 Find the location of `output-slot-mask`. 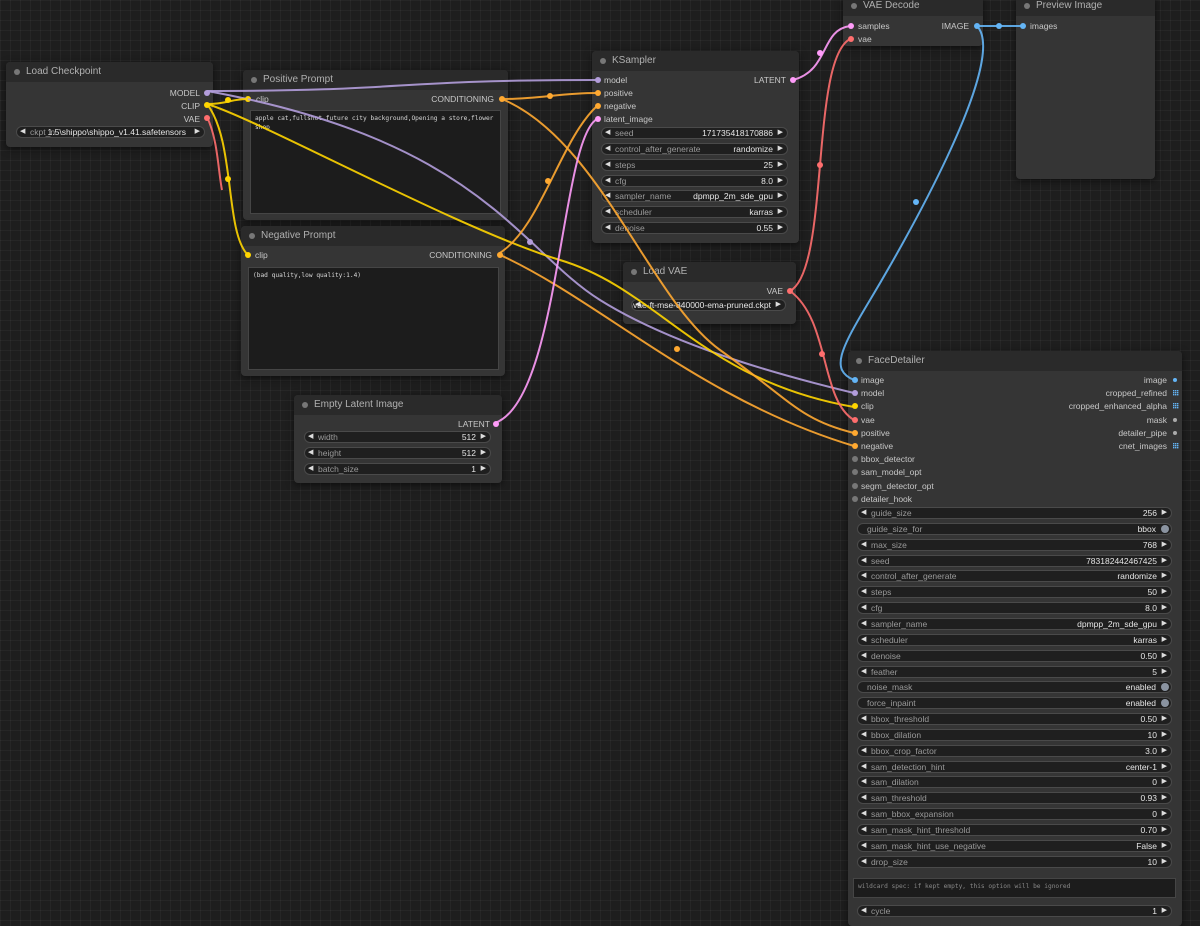

output-slot-mask is located at coordinates (1175, 419).